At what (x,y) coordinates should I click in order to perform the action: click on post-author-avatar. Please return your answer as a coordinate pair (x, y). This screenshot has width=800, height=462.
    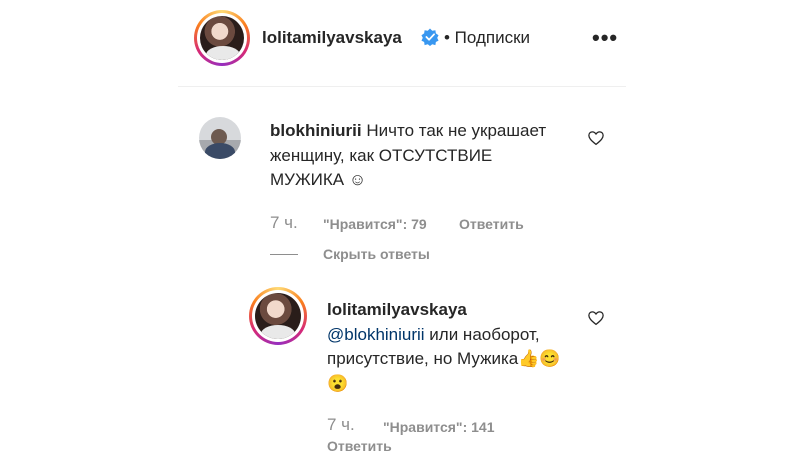
    Looking at the image, I should click on (222, 38).